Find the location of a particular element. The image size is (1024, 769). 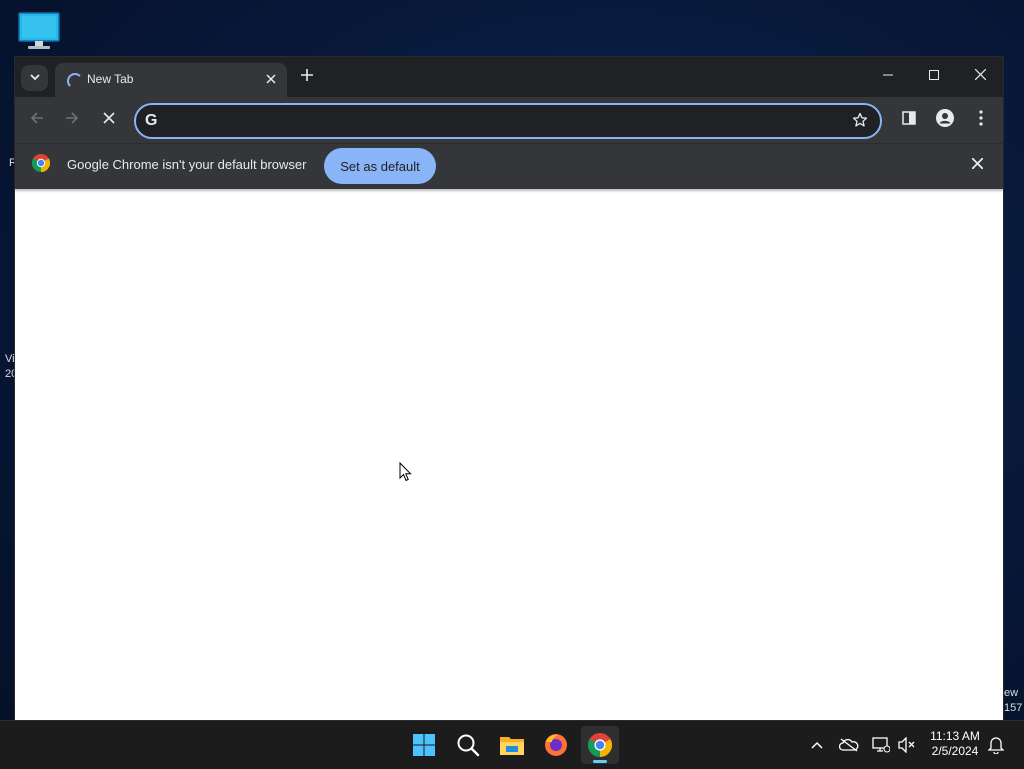

active-app-indicator is located at coordinates (600, 761).